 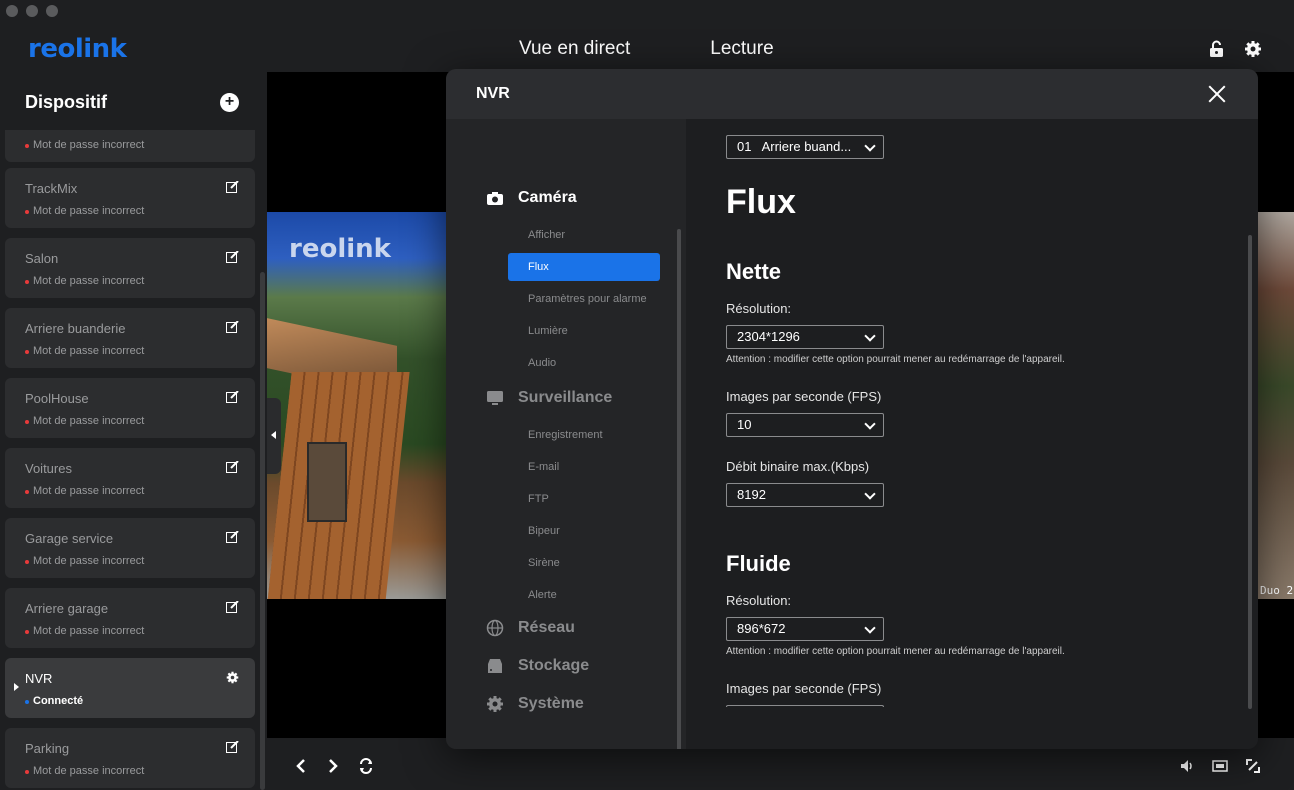 I want to click on sidebar-title: Dispositif, so click(x=66, y=101).